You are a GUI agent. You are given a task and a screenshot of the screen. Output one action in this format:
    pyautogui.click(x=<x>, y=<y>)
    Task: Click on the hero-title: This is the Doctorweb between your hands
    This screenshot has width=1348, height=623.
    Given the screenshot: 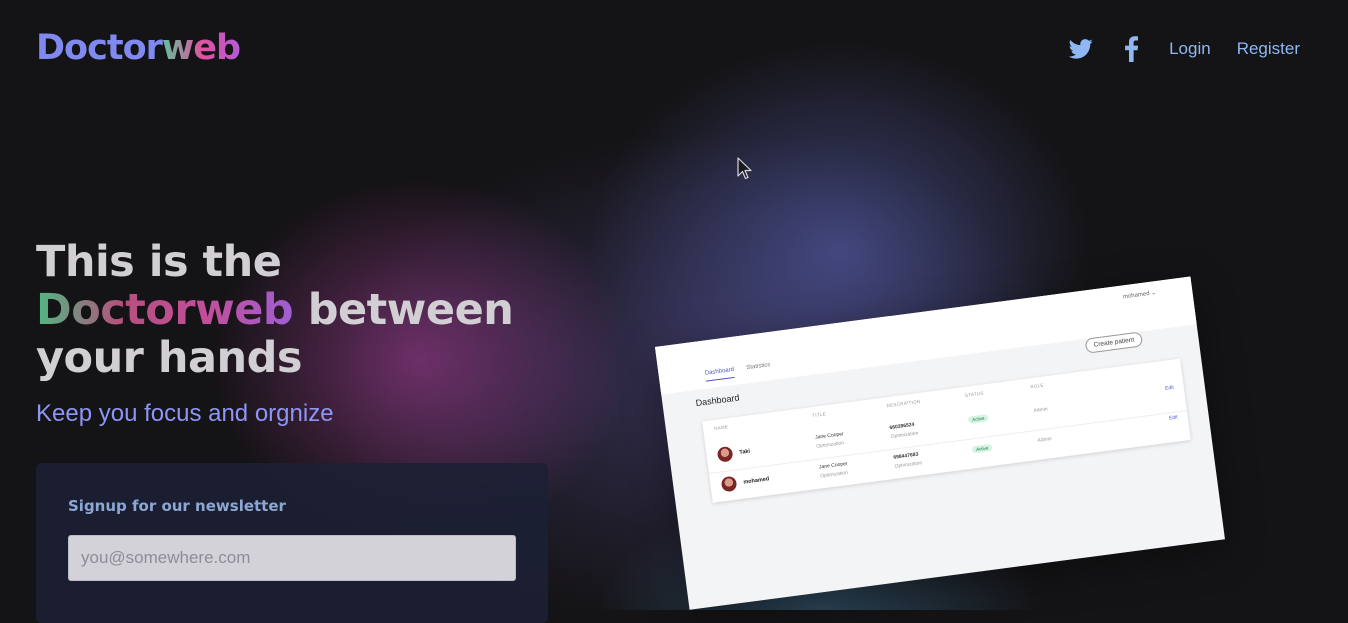 What is the action you would take?
    pyautogui.click(x=275, y=310)
    